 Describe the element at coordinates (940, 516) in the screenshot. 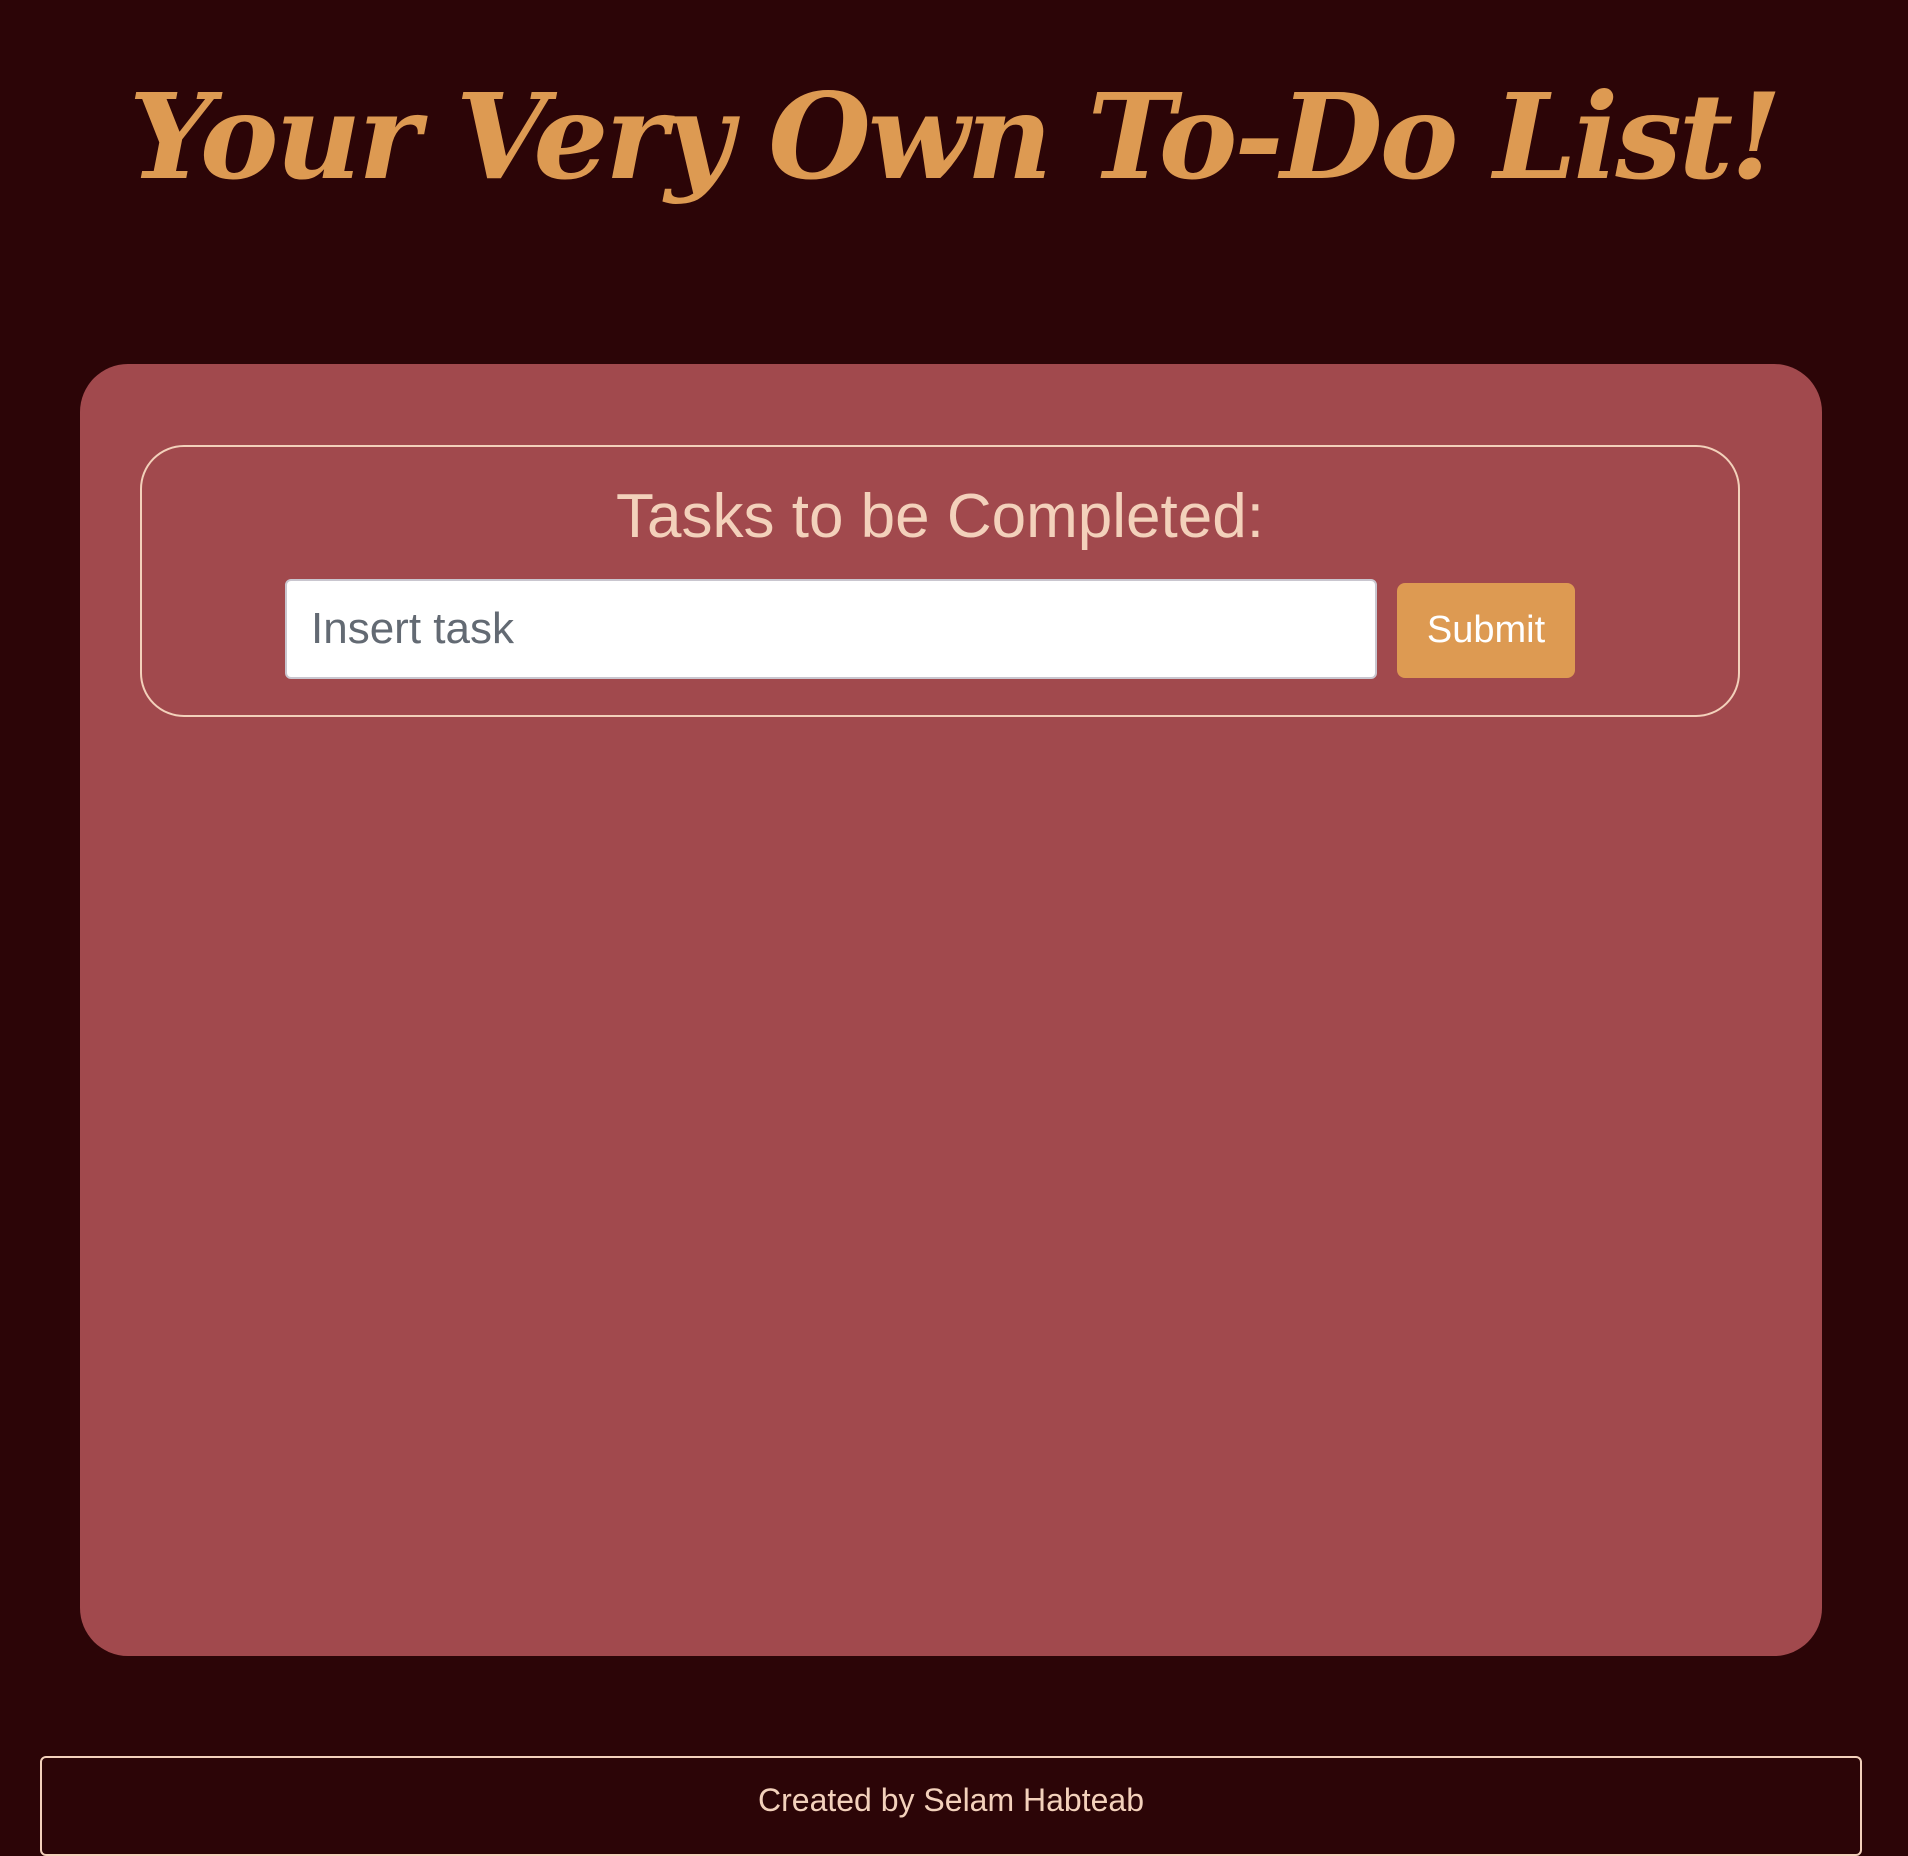

I see `task-form-heading: Tasks to be Completed:` at that location.